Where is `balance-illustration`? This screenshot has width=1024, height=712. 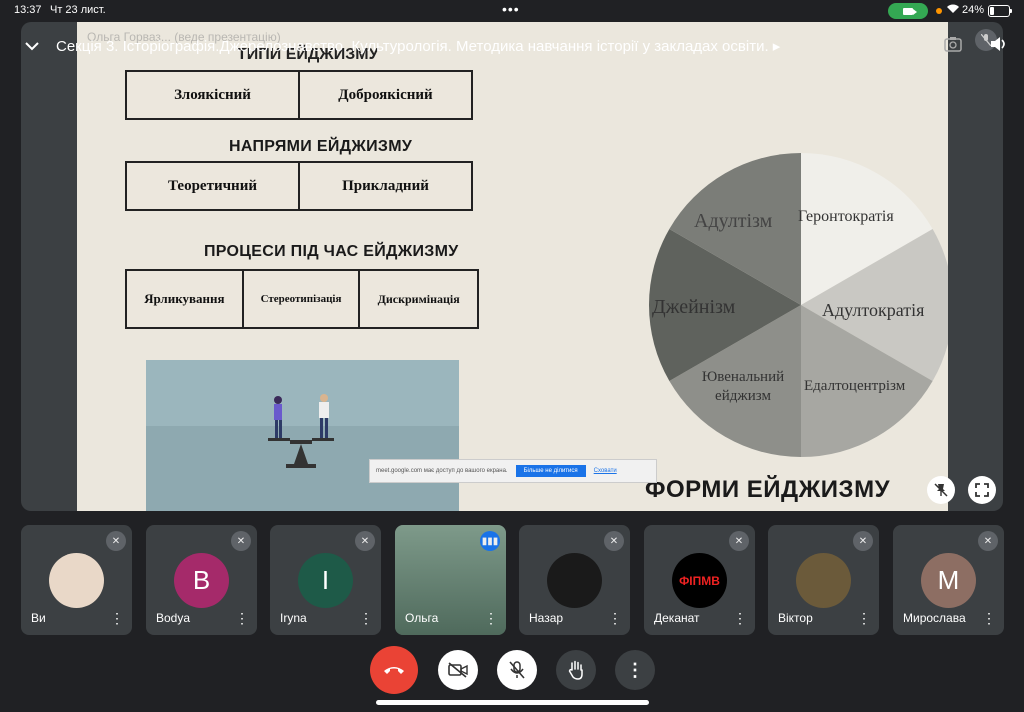
balance-illustration is located at coordinates (302, 435).